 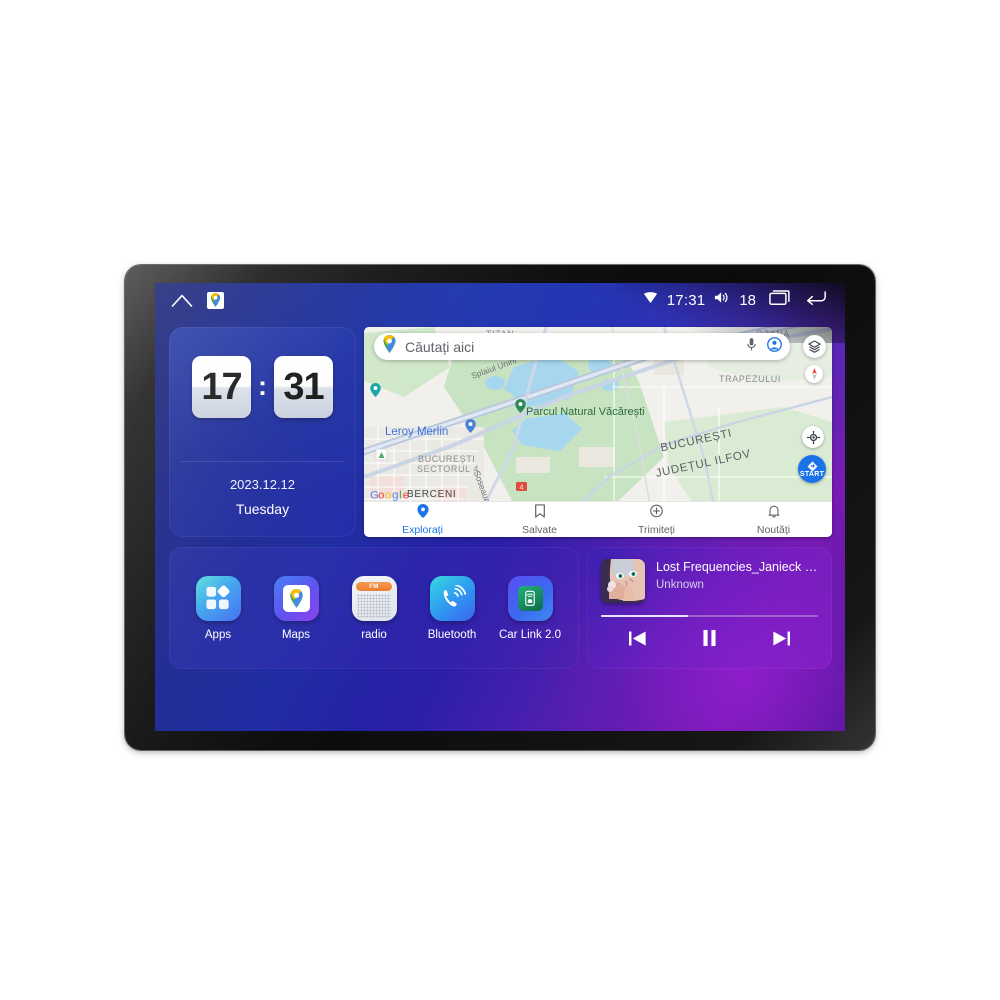 I want to click on map-bottom-tabs: Explorați Salvate Trimiteți Noutăți, so click(x=598, y=519).